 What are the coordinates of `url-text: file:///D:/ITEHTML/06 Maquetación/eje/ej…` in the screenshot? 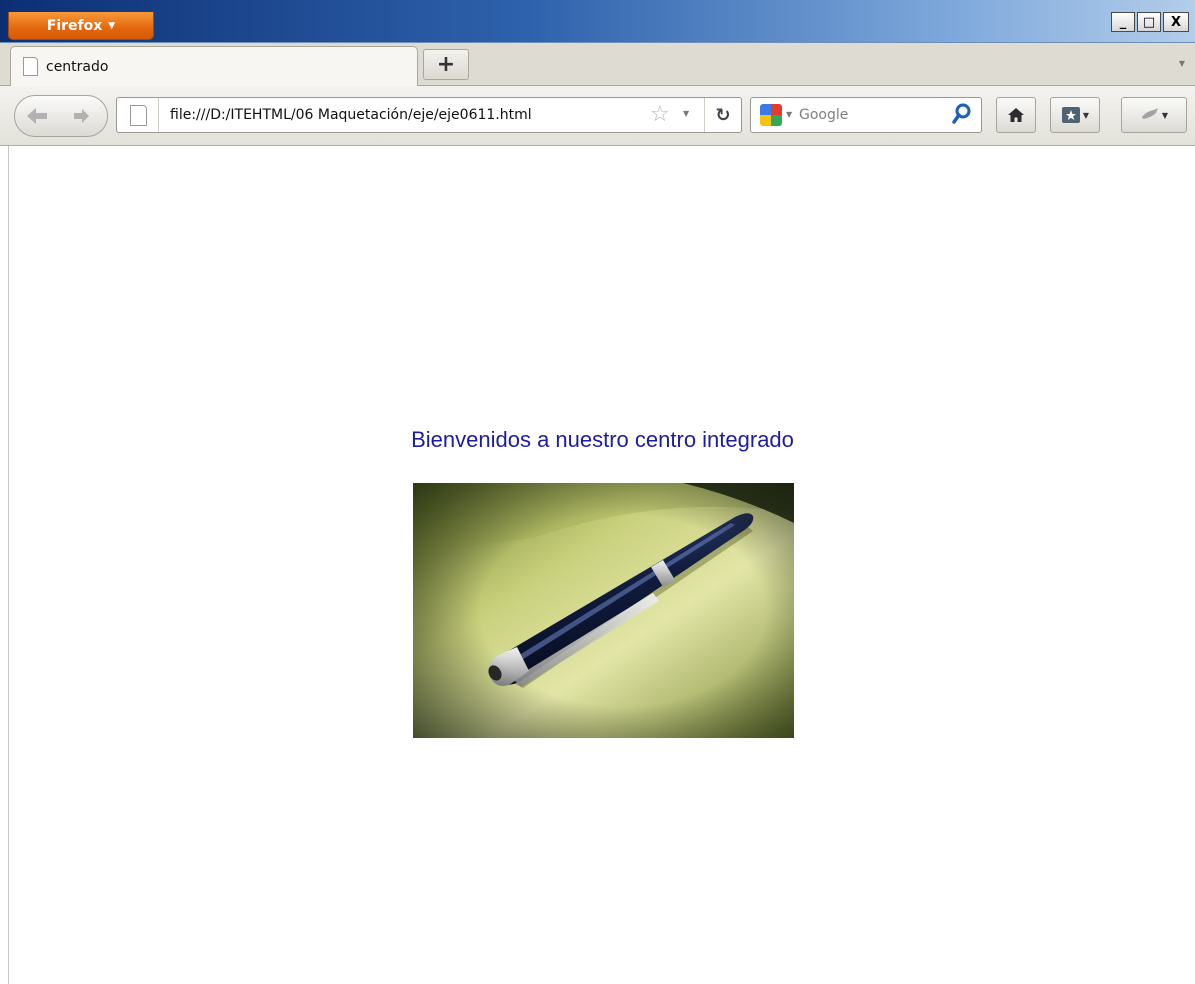 It's located at (351, 115).